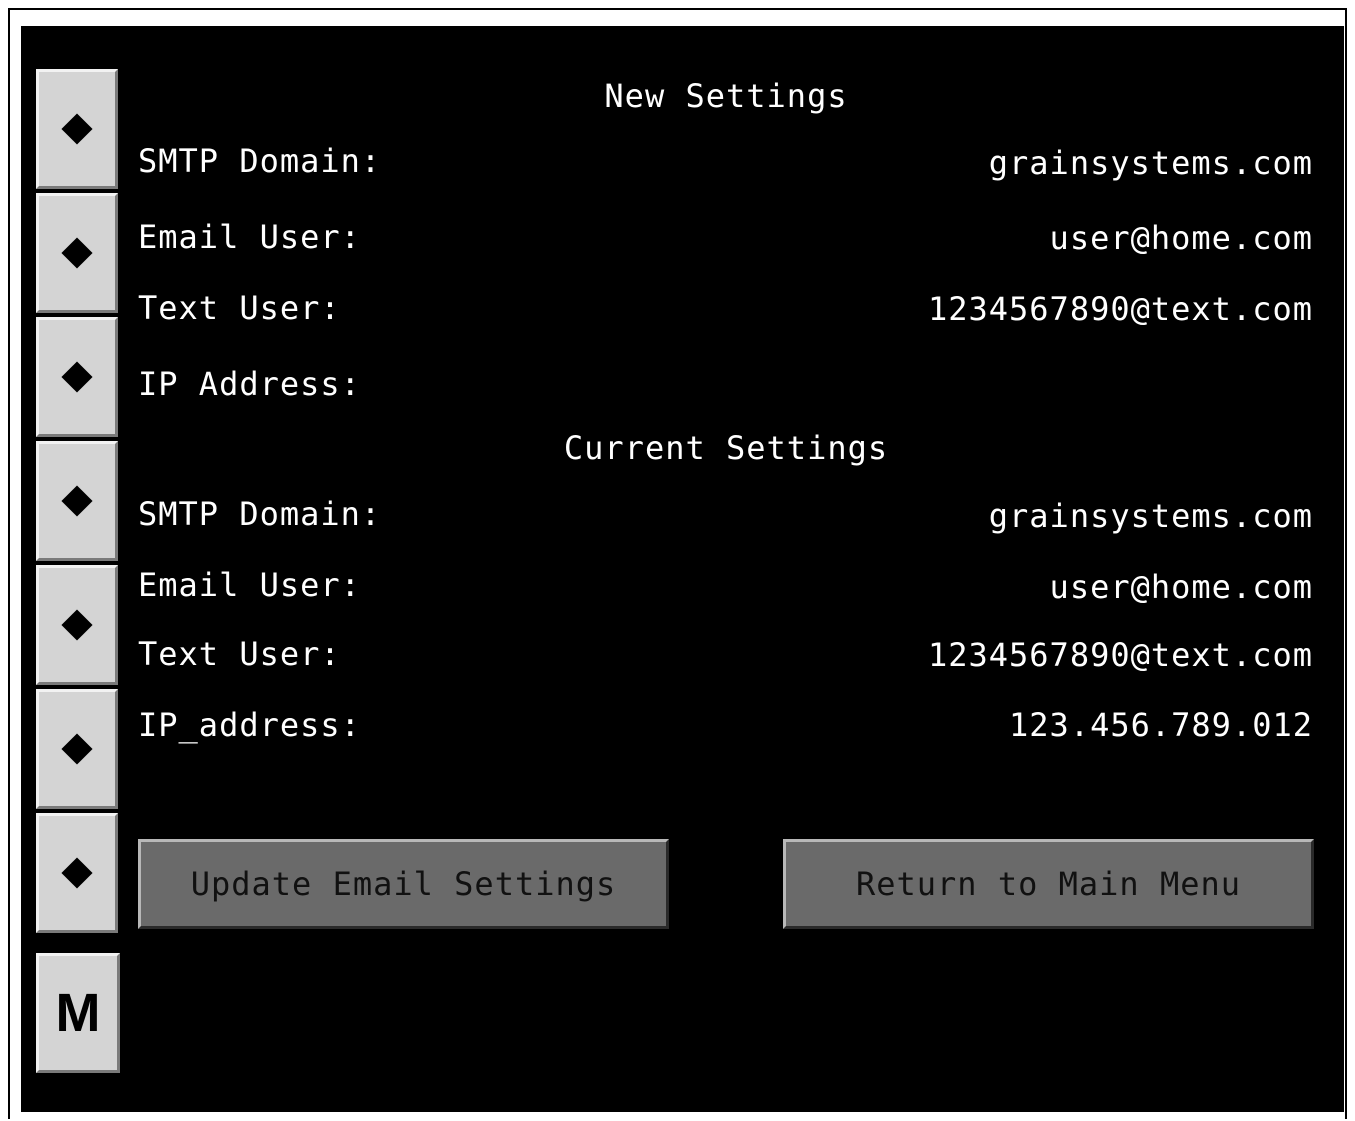 Image resolution: width=1355 pixels, height=1121 pixels. I want to click on new-settings-heading: New Settings, so click(726, 96).